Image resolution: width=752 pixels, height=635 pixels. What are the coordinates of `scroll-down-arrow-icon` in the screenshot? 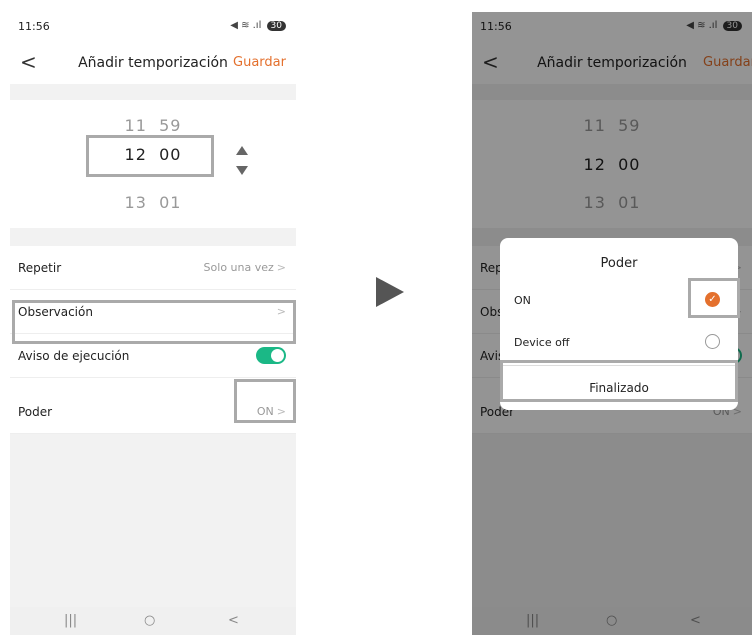 It's located at (242, 170).